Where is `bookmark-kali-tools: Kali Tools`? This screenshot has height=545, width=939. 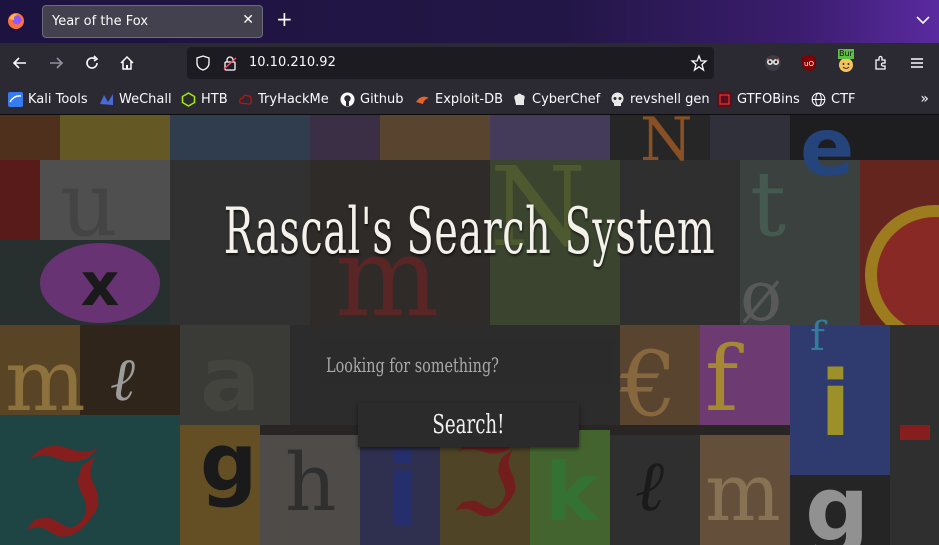 bookmark-kali-tools: Kali Tools is located at coordinates (48, 99).